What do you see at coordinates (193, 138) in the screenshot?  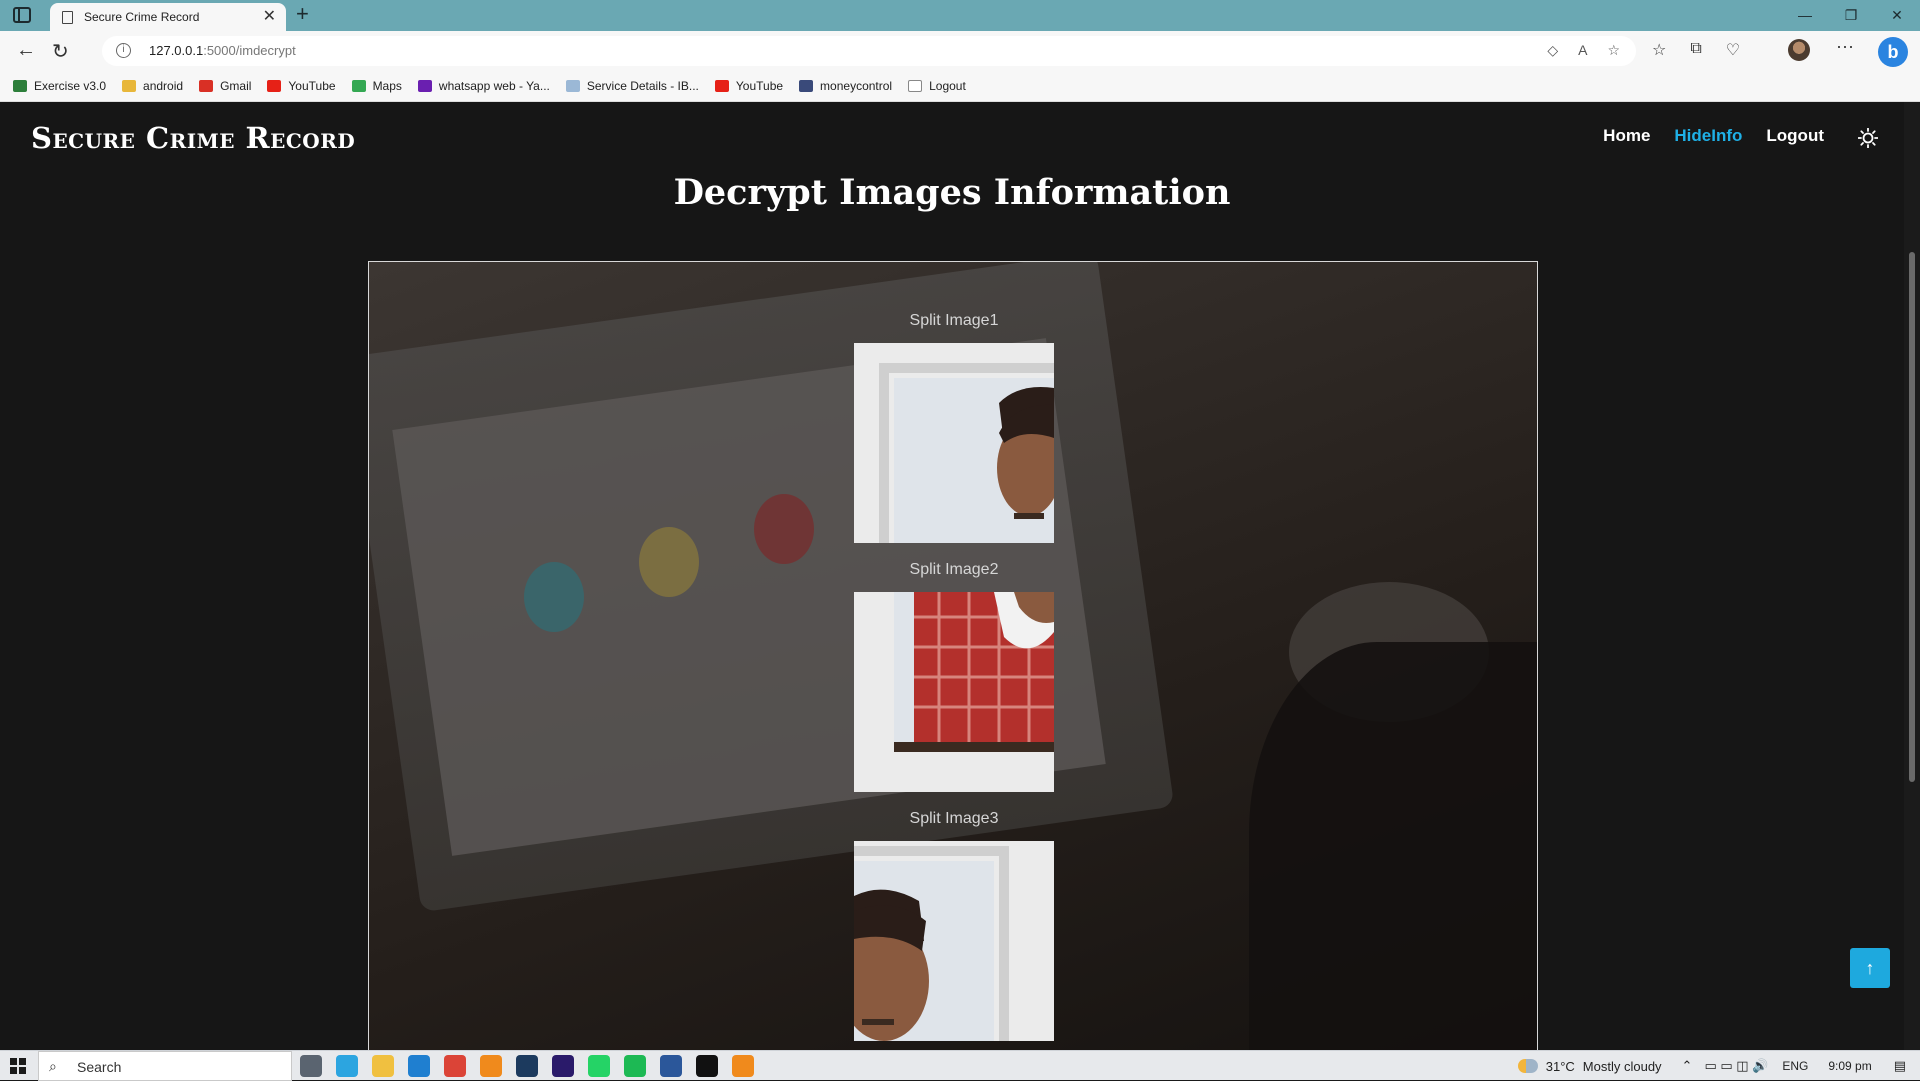 I see `site-brand: Secure Crime Record` at bounding box center [193, 138].